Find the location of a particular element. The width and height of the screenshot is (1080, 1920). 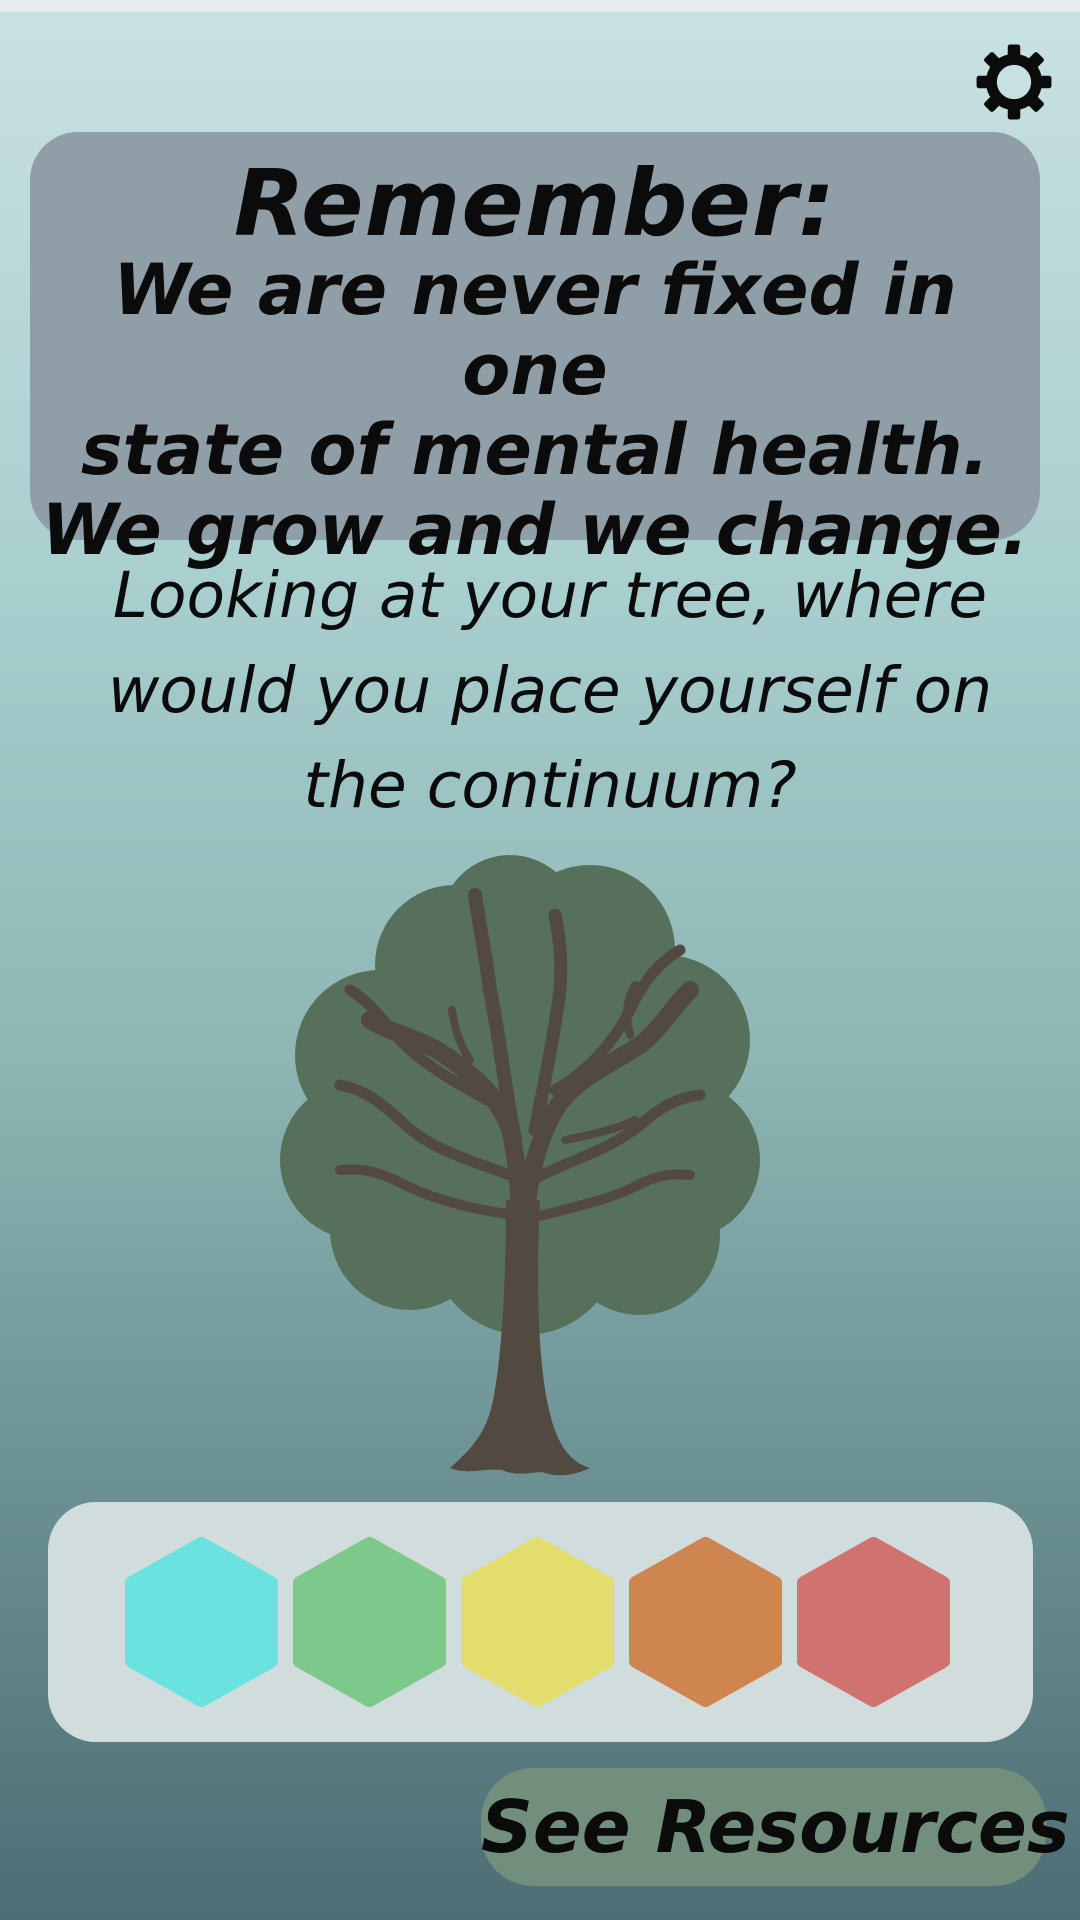

continuum-option-3-shape is located at coordinates (537, 1622).